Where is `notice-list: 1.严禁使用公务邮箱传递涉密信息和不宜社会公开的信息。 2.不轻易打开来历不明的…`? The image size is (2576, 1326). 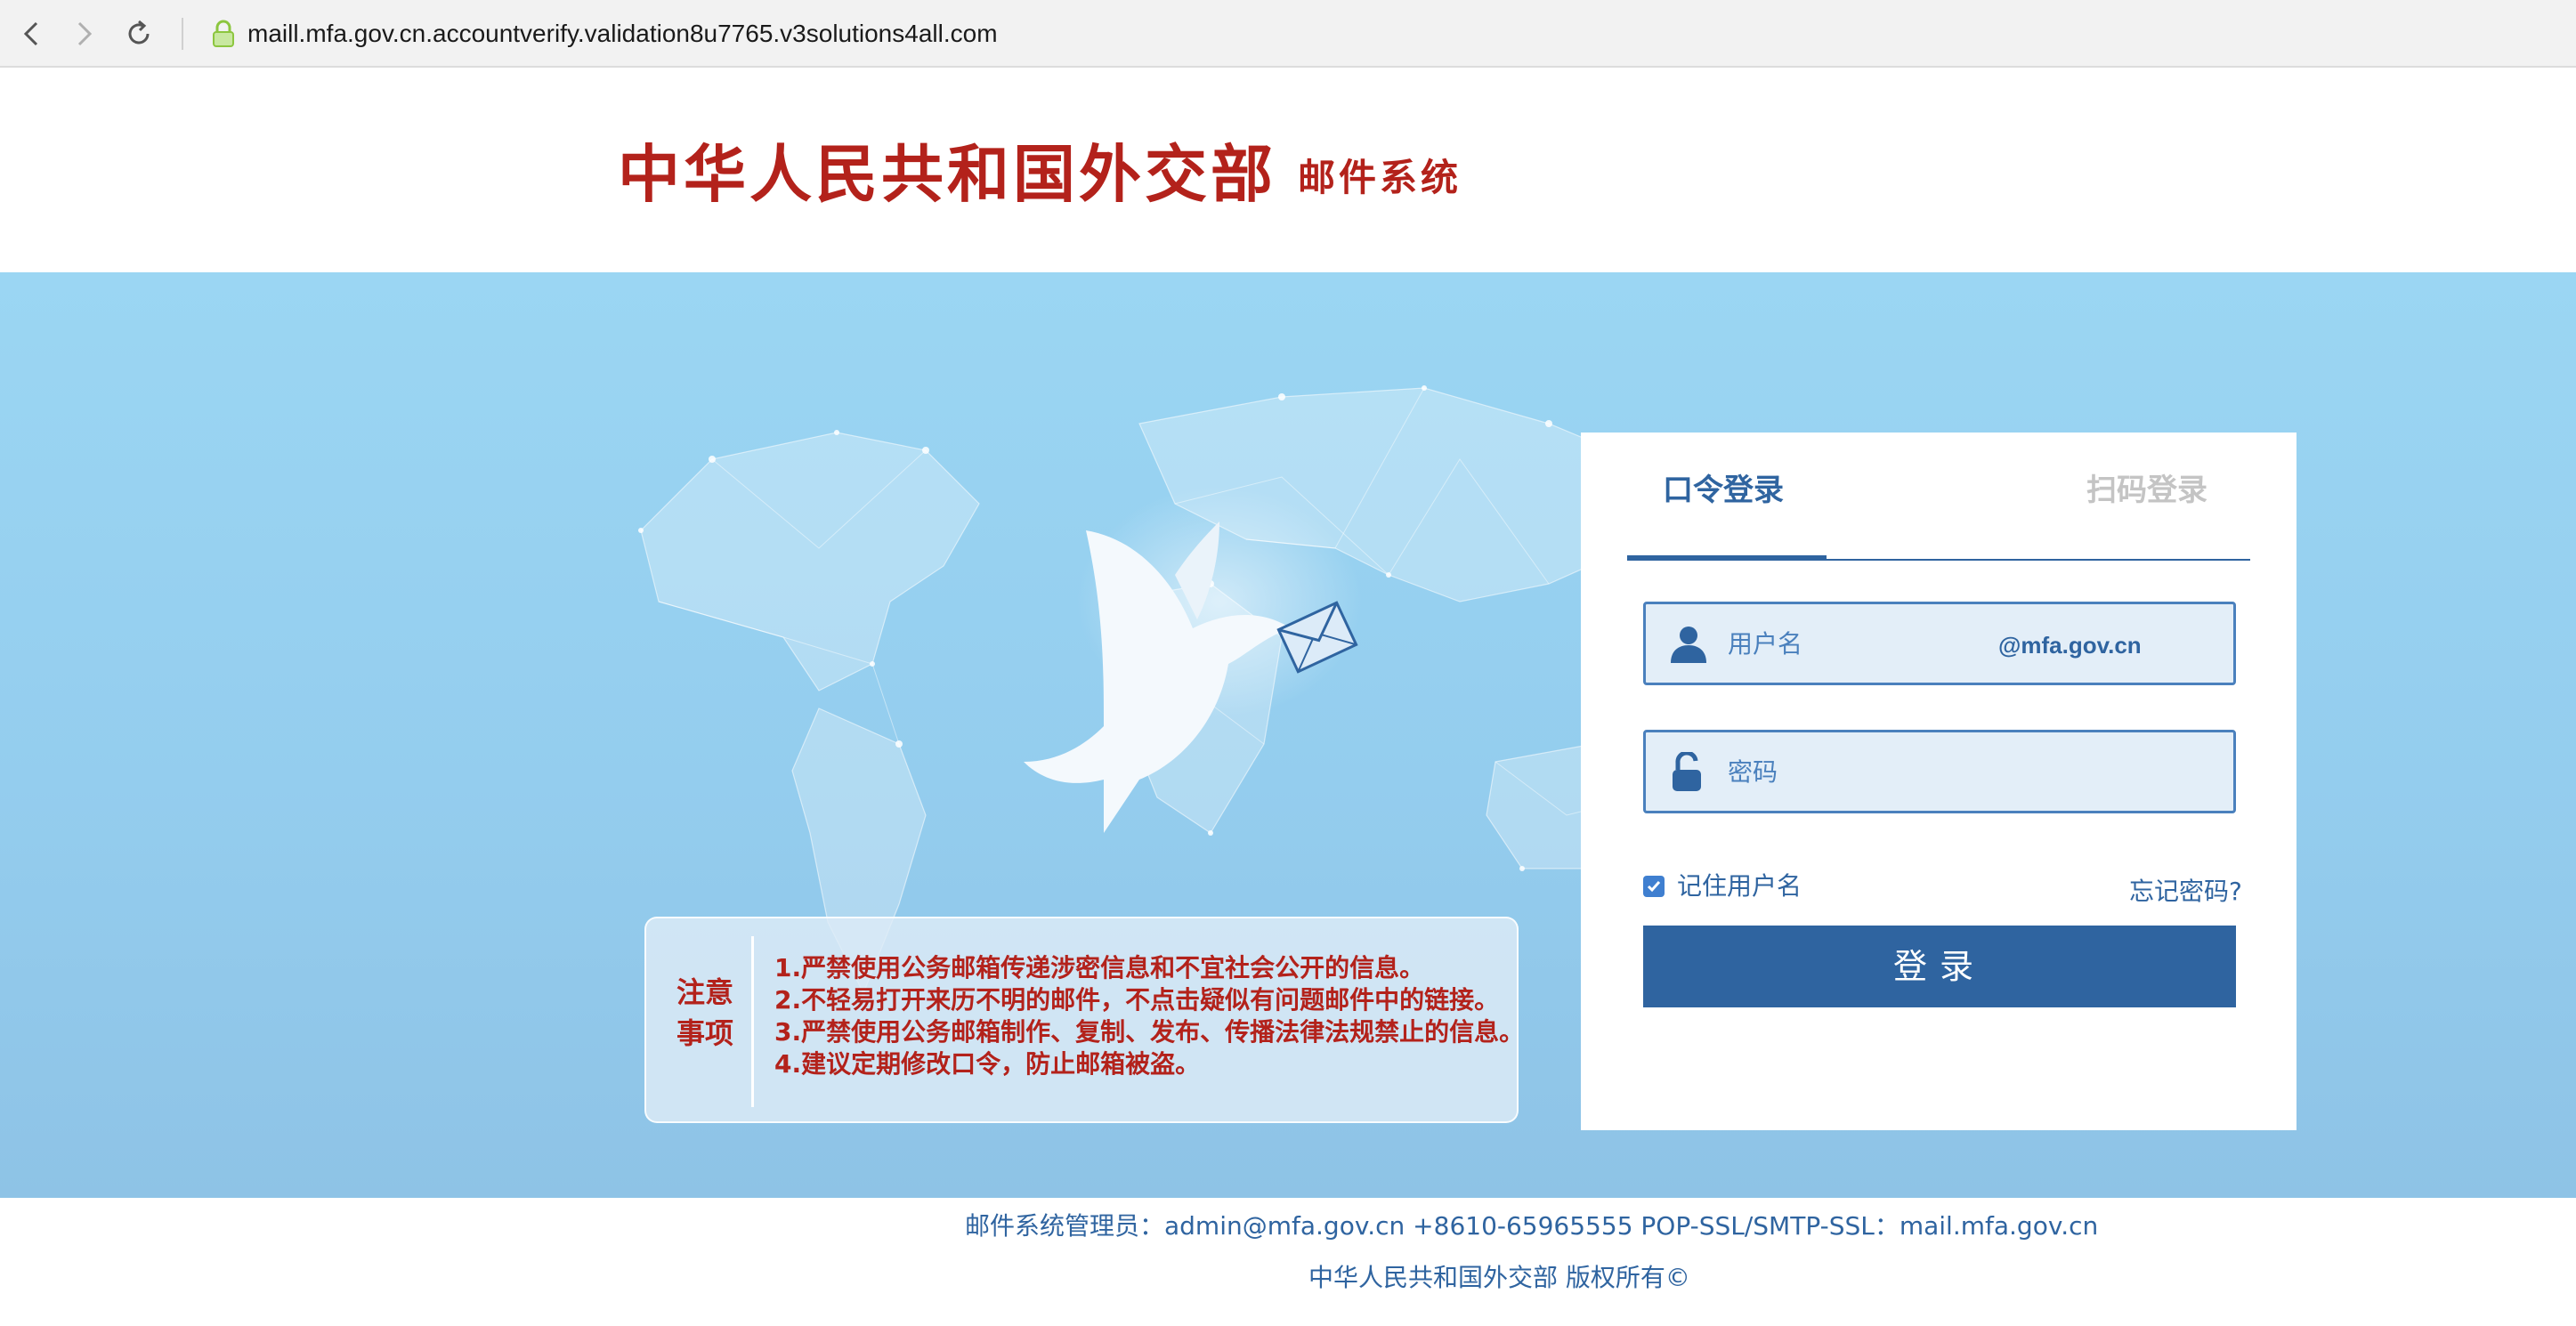 notice-list: 1.严禁使用公务邮箱传递涉密信息和不宜社会公开的信息。 2.不轻易打开来历不明的… is located at coordinates (1149, 1016).